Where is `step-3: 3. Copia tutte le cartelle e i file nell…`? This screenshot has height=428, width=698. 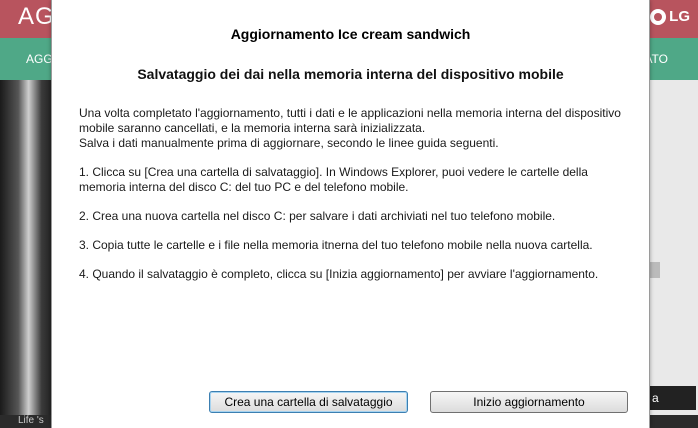
step-3: 3. Copia tutte le cartelle e i file nell… is located at coordinates (336, 245).